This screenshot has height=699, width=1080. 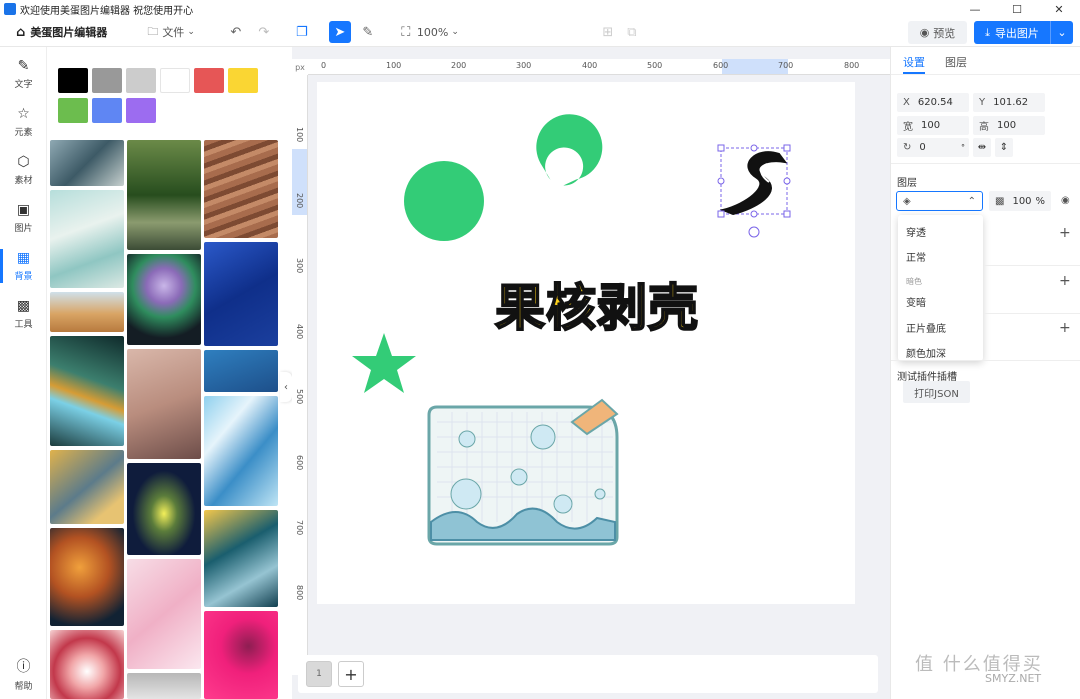 What do you see at coordinates (107, 110) in the screenshot?
I see `color-swatch-blue` at bounding box center [107, 110].